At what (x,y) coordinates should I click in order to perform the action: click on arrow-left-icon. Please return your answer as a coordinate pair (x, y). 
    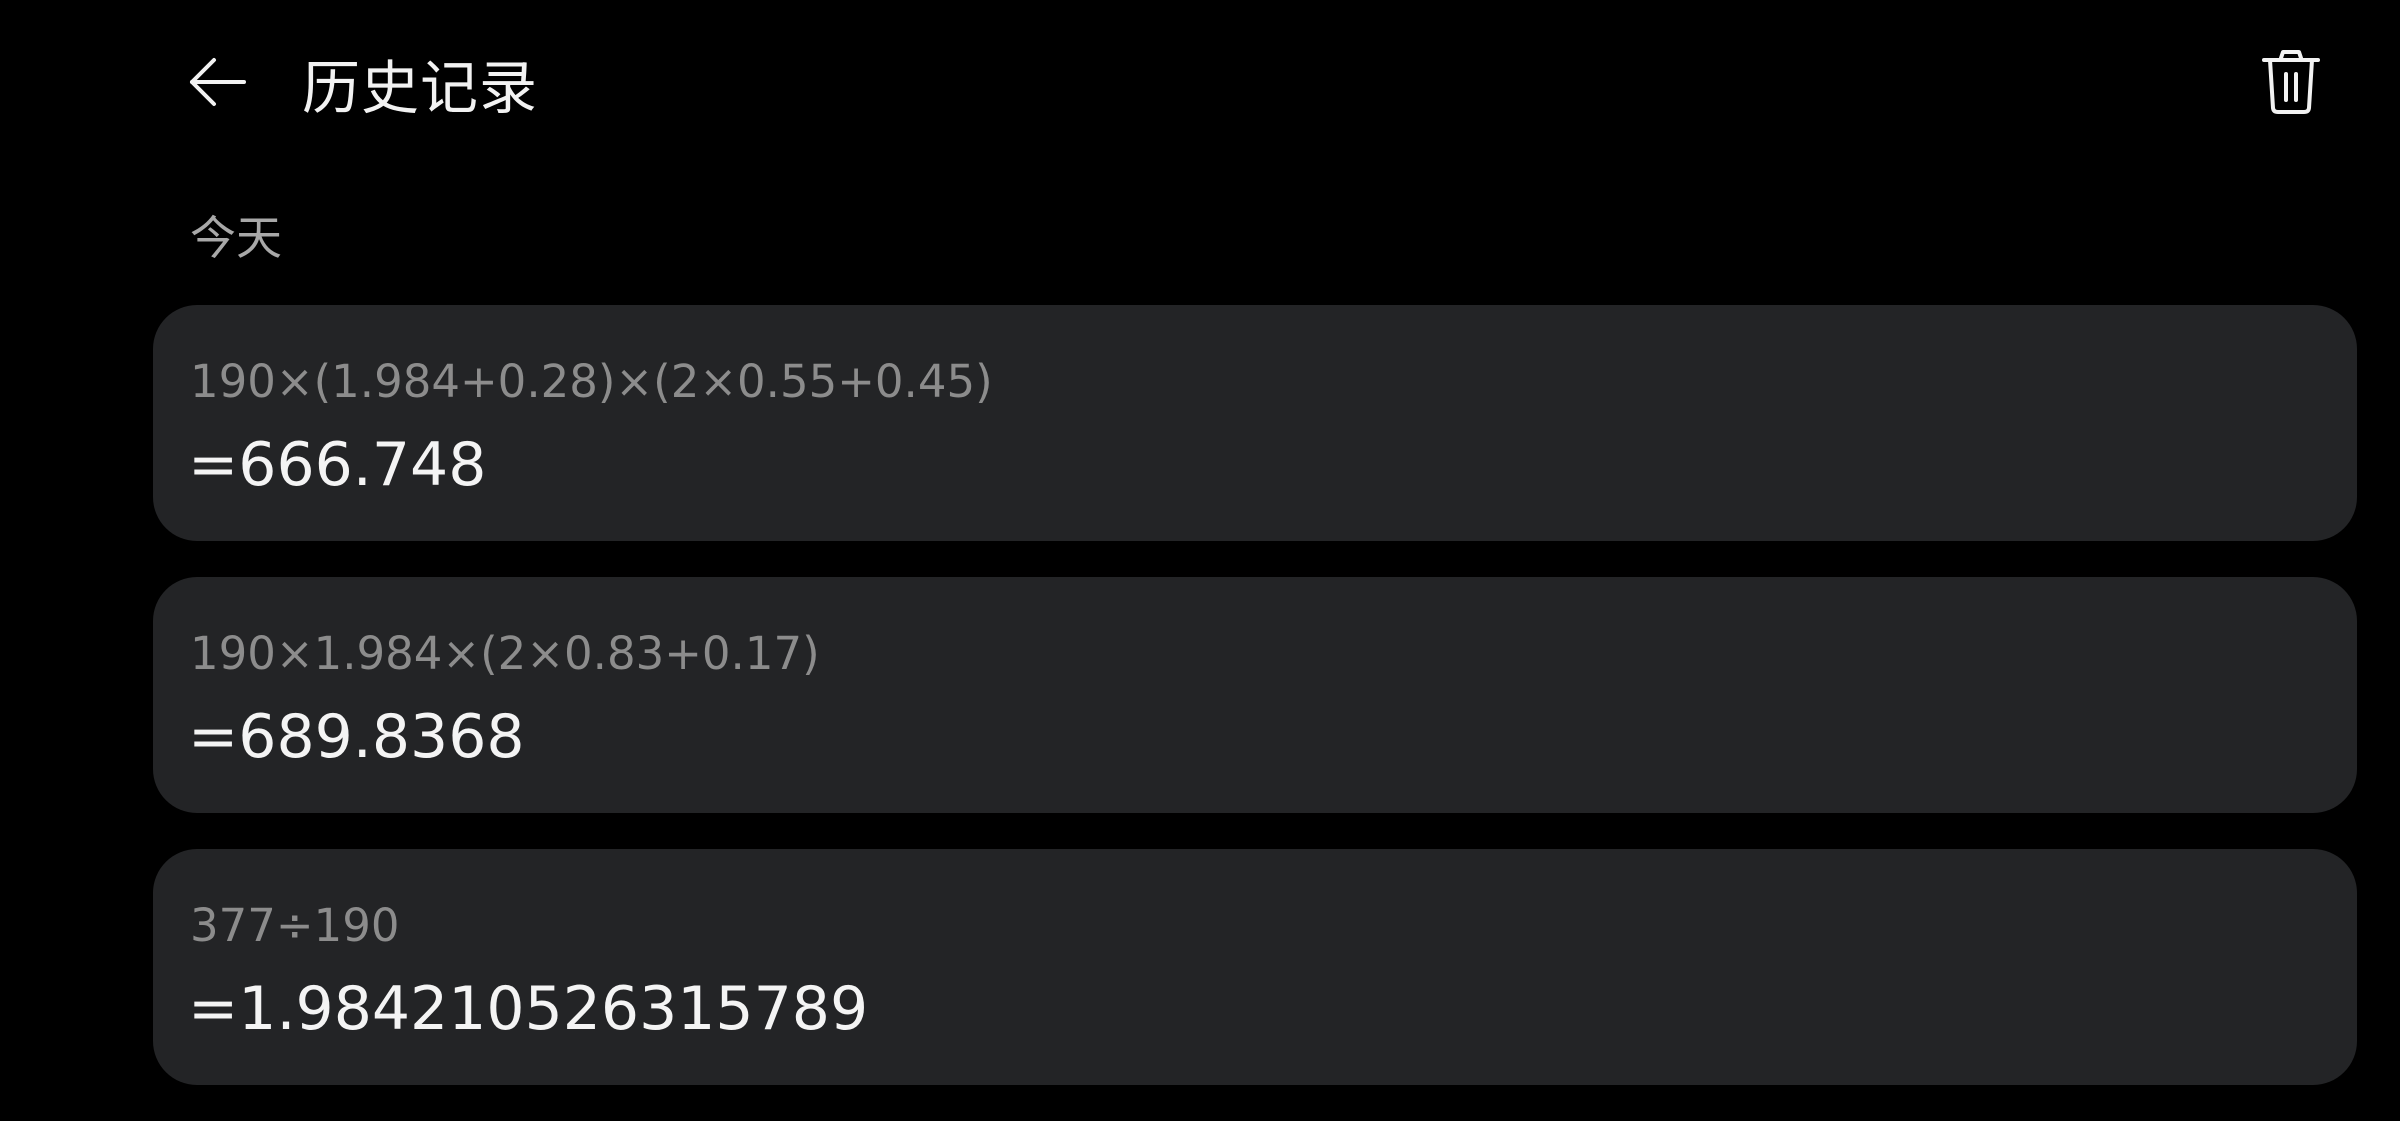
    Looking at the image, I should click on (218, 84).